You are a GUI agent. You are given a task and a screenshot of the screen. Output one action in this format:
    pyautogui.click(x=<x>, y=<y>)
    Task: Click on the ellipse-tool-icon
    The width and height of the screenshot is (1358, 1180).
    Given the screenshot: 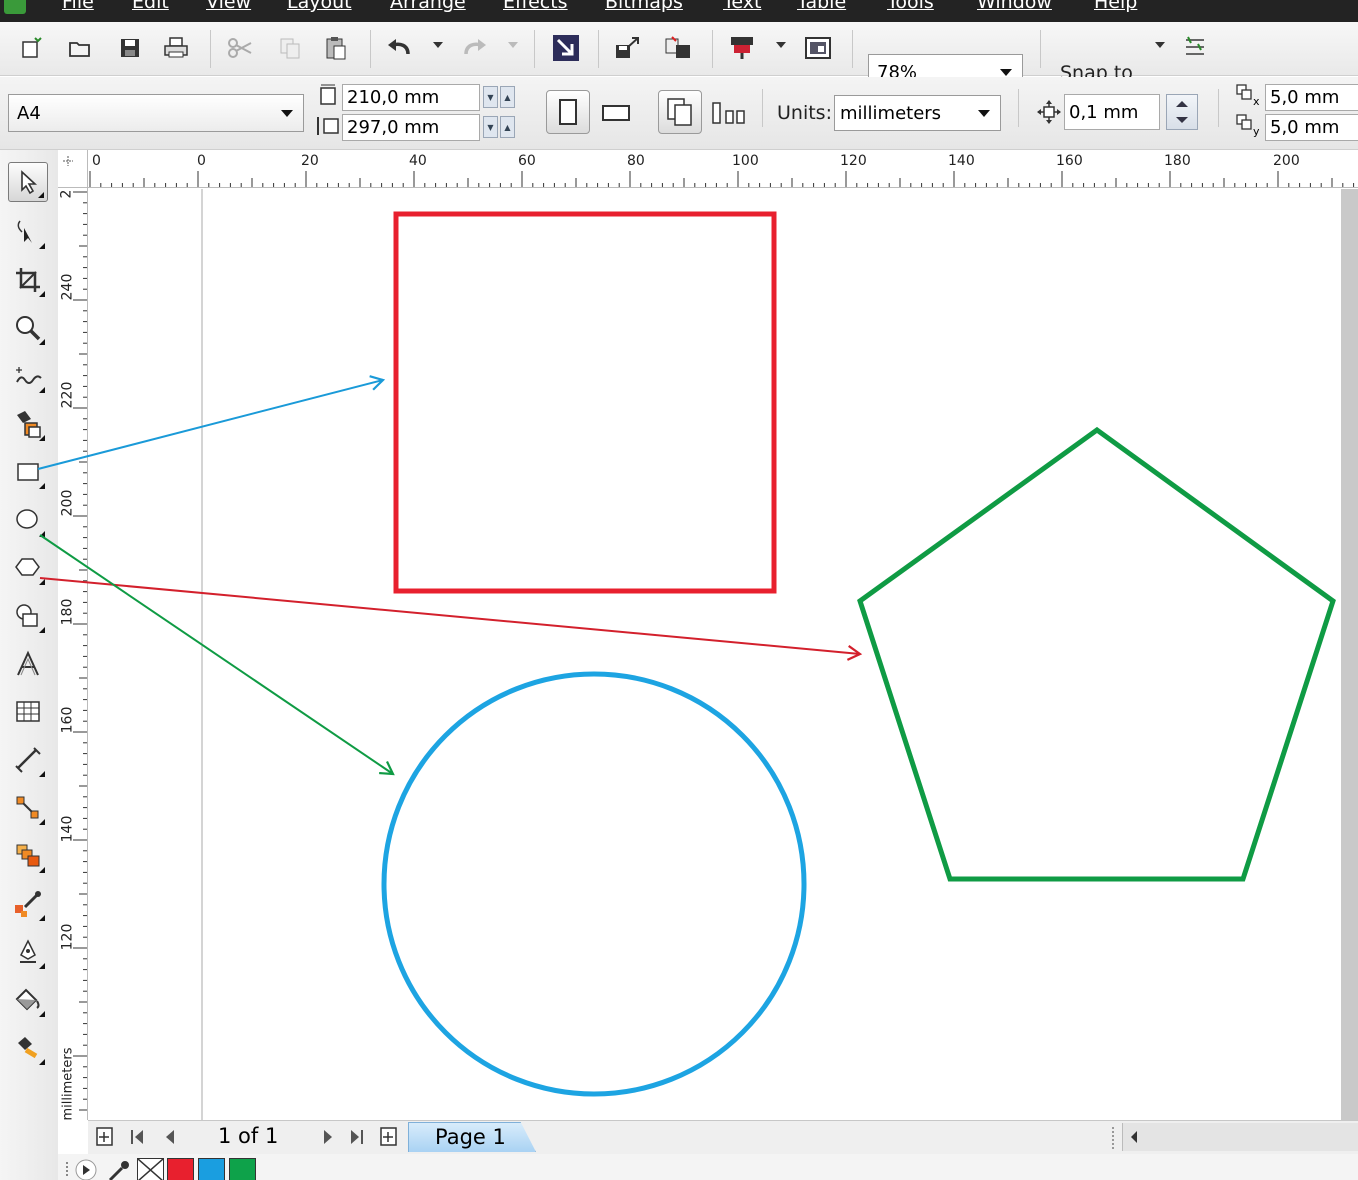 What is the action you would take?
    pyautogui.click(x=27, y=519)
    